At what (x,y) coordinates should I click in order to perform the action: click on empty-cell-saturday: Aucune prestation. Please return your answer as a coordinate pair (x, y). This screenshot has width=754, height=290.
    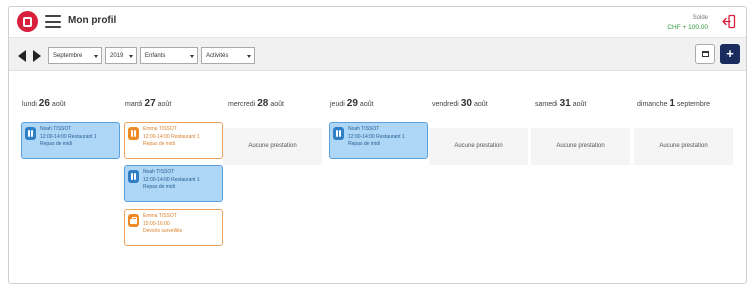
    Looking at the image, I should click on (580, 146).